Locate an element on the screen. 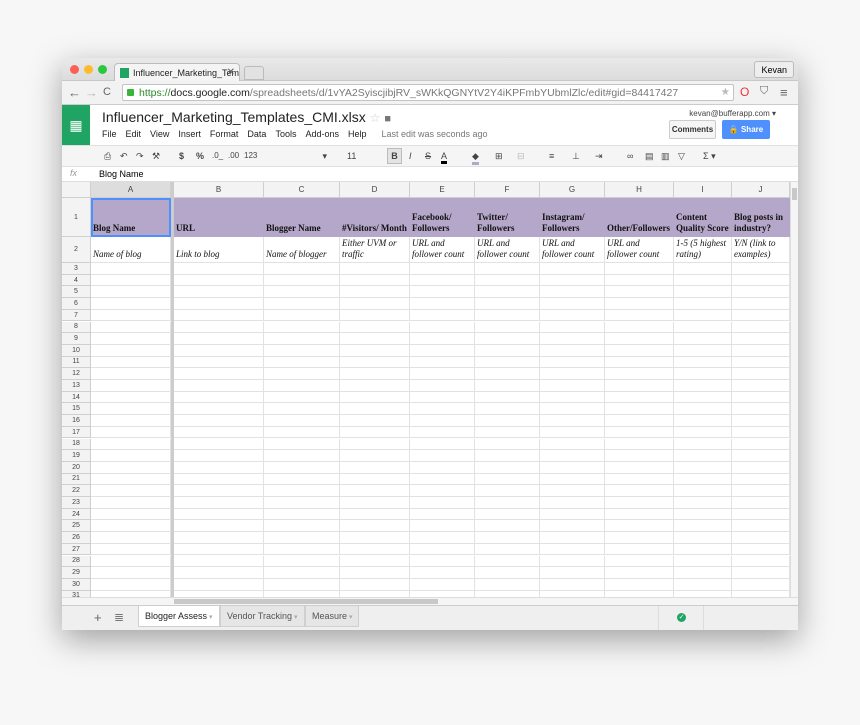  column-header-a: A is located at coordinates (131, 190).